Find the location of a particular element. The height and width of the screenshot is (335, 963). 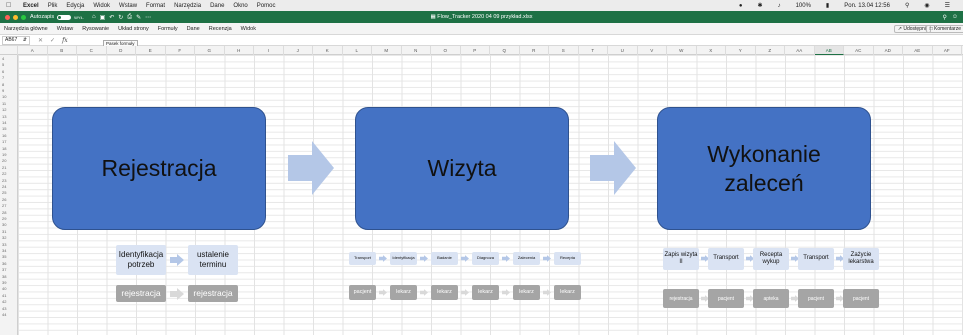

column-header: L is located at coordinates (357, 50).